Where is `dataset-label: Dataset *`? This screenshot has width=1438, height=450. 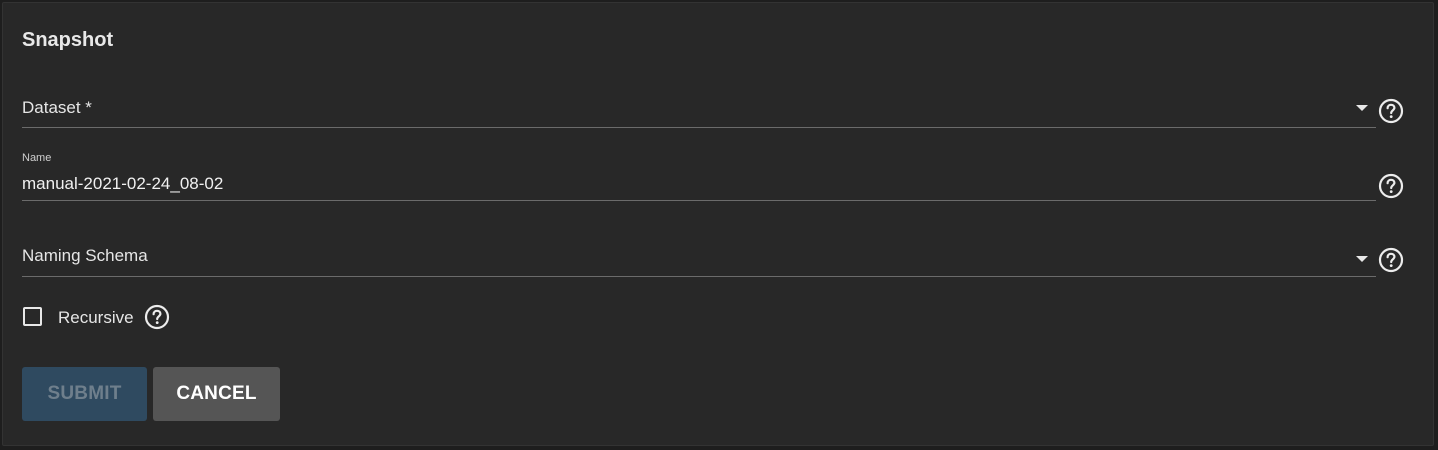
dataset-label: Dataset * is located at coordinates (57, 107).